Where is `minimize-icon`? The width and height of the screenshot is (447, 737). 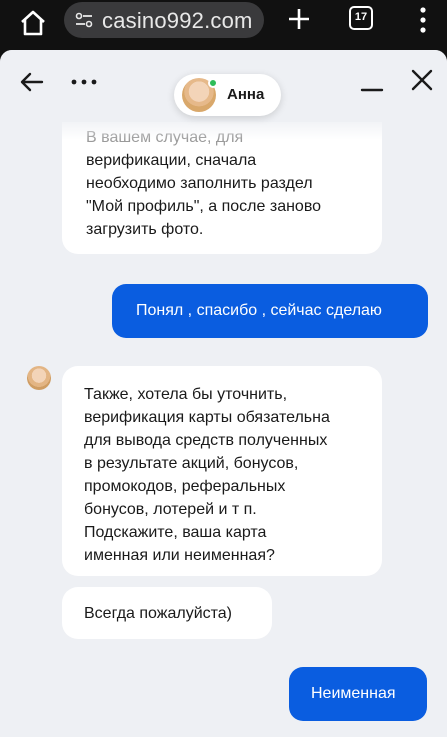
minimize-icon is located at coordinates (372, 88).